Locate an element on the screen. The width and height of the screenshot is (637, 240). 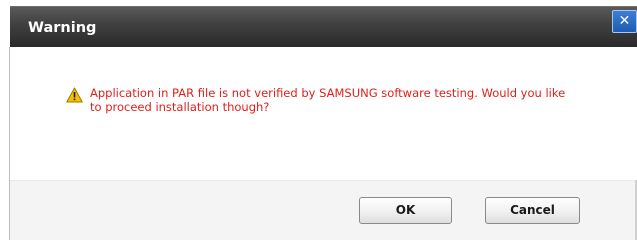
warning-triangle-icon is located at coordinates (74, 95).